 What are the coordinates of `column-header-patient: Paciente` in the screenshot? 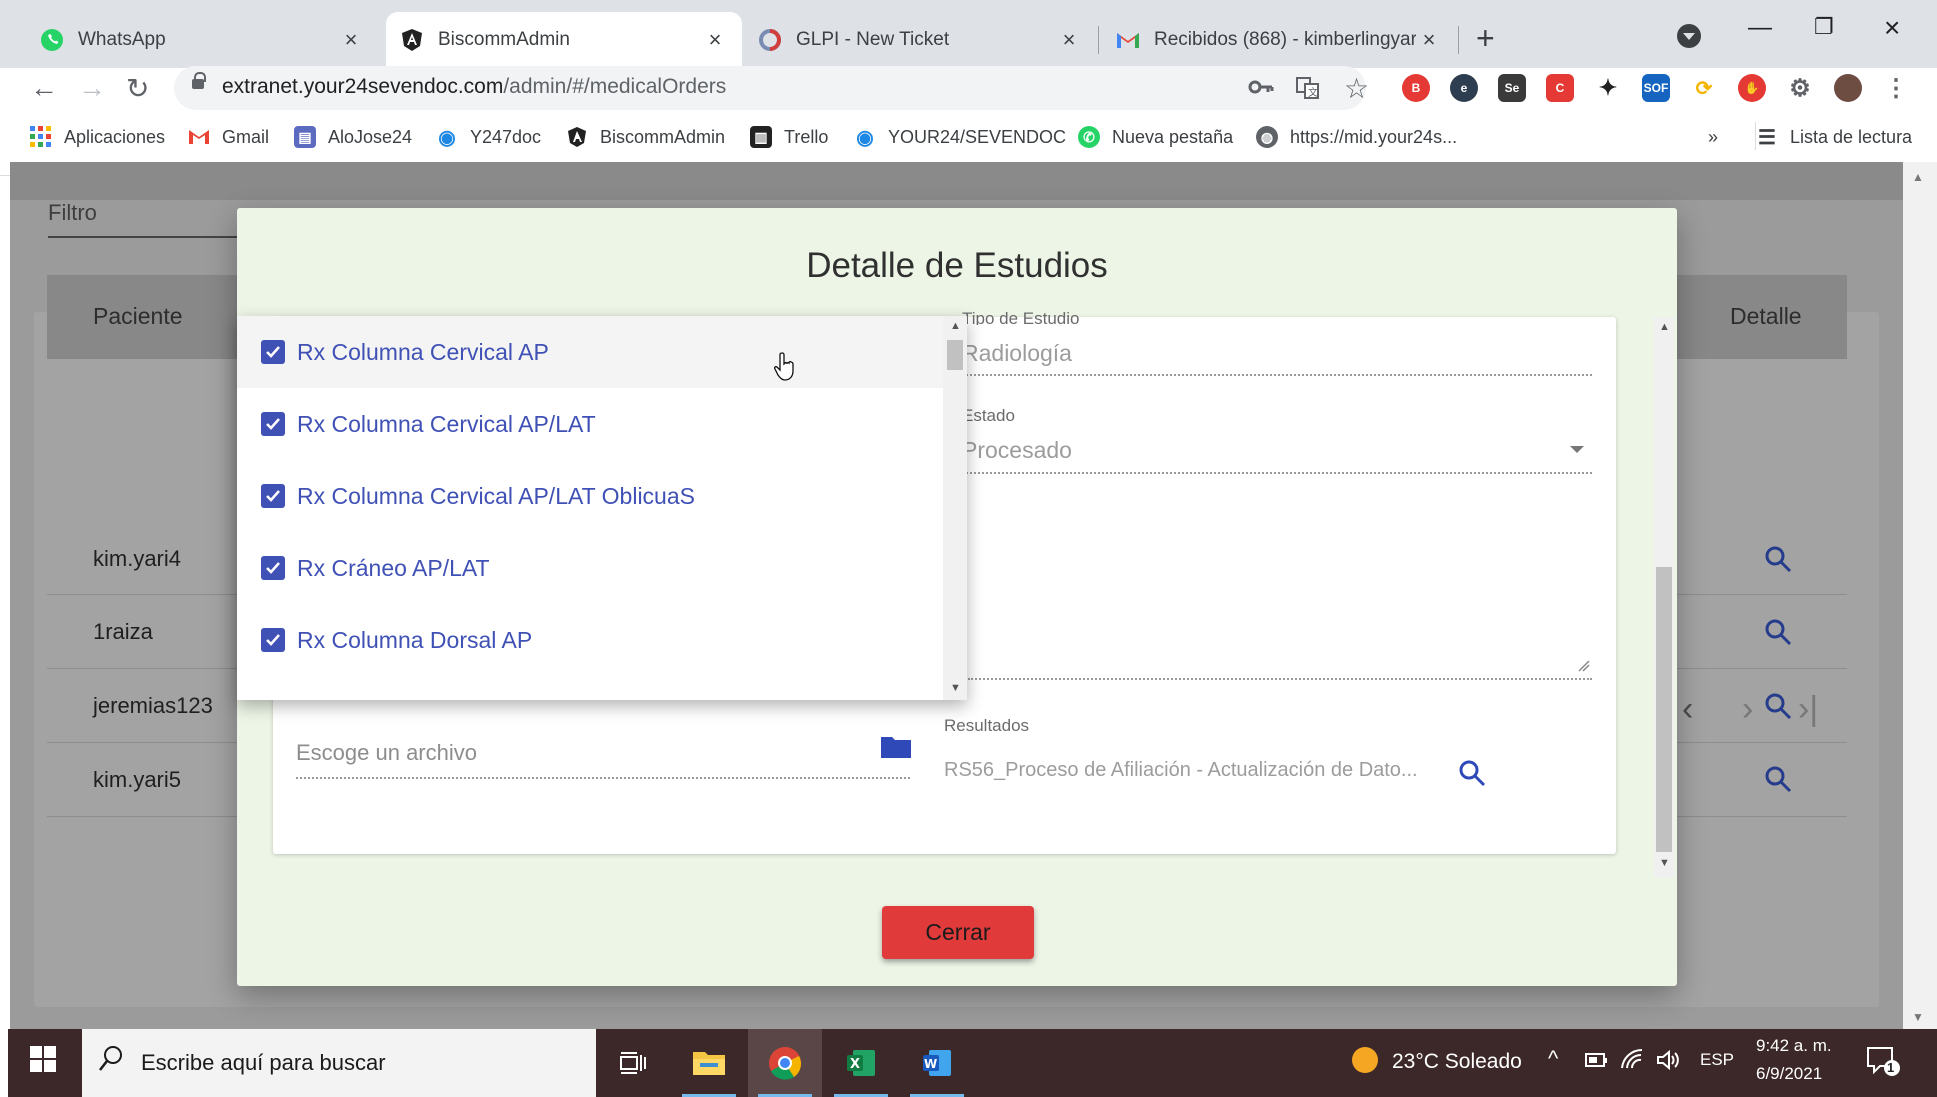 It's located at (138, 316).